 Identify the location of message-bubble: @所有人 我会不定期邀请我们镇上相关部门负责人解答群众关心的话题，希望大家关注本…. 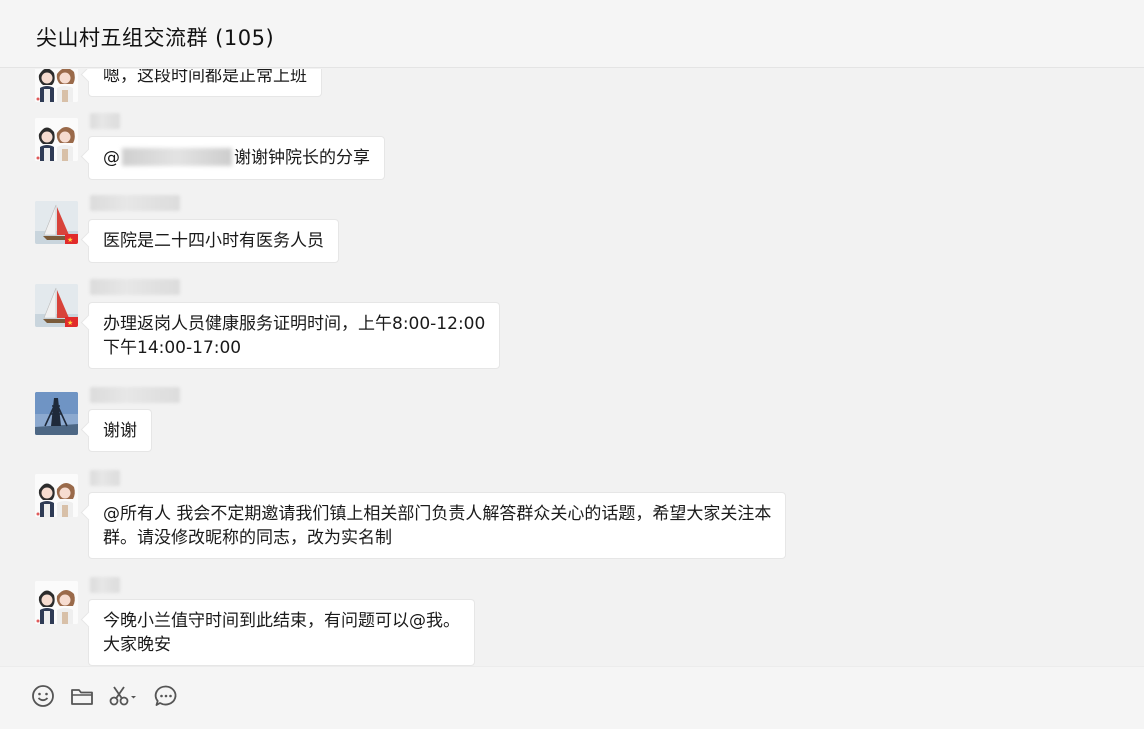
(437, 525).